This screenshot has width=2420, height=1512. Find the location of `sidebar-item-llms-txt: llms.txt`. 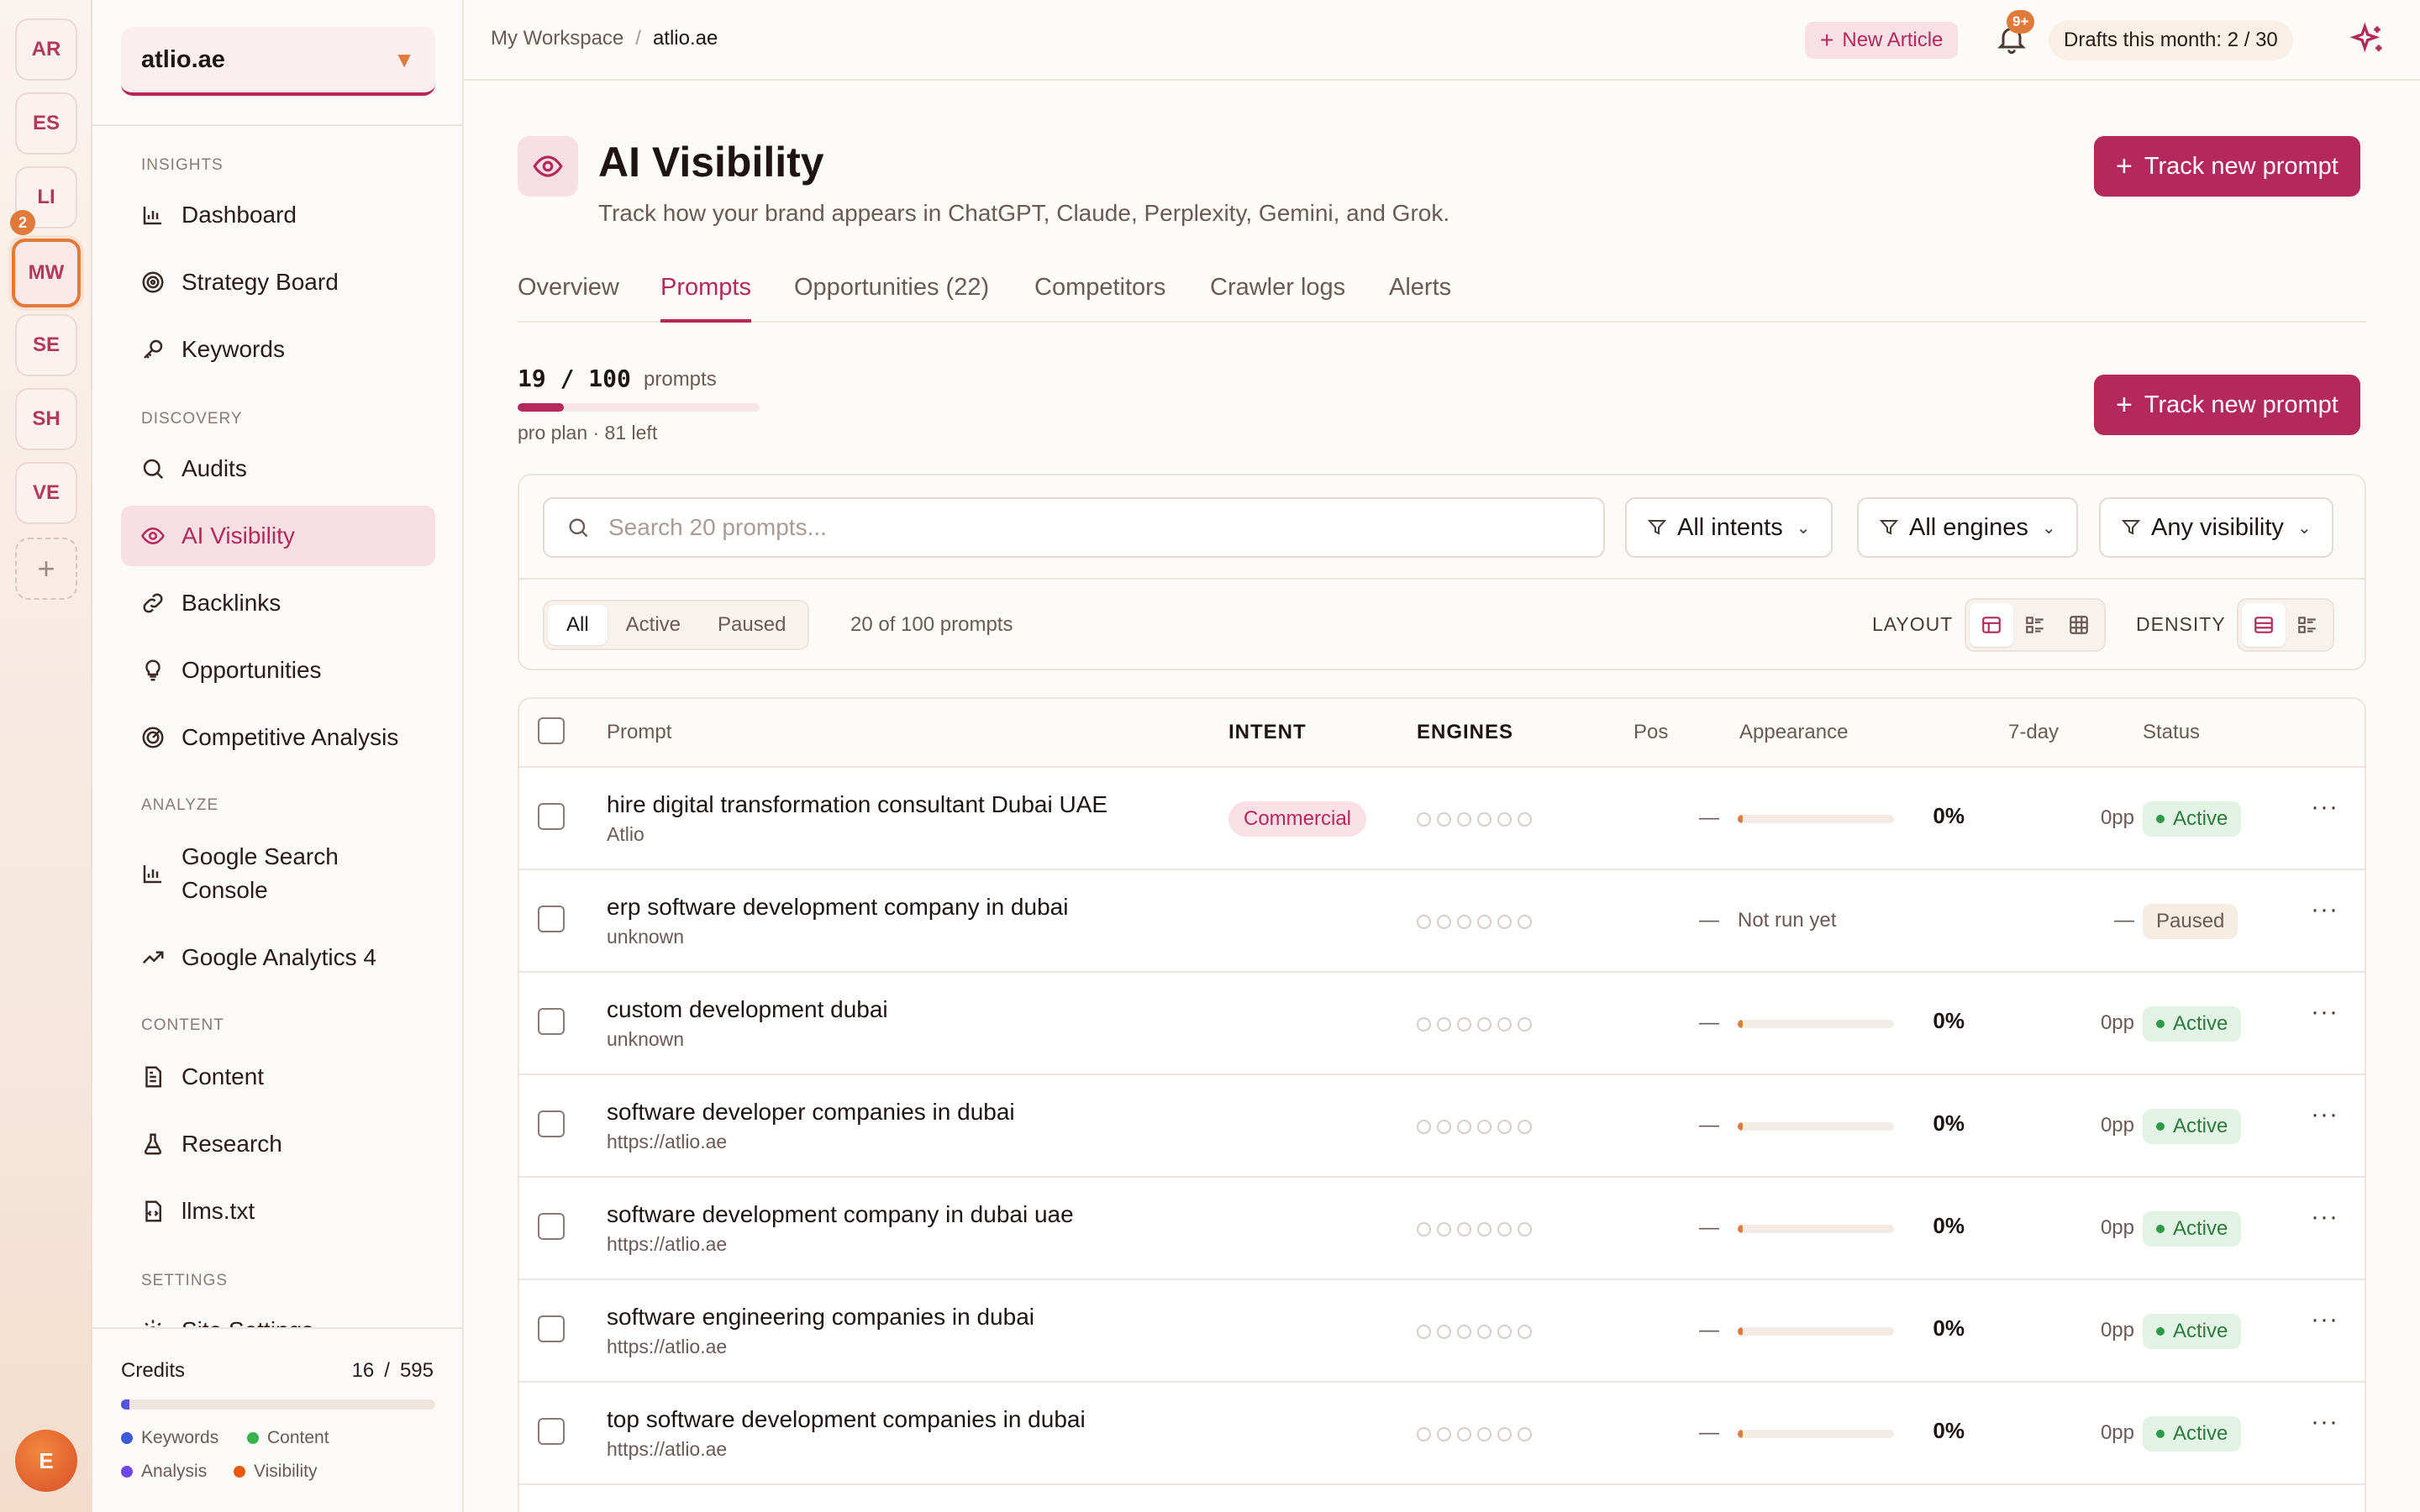

sidebar-item-llms-txt: llms.txt is located at coordinates (278, 1211).